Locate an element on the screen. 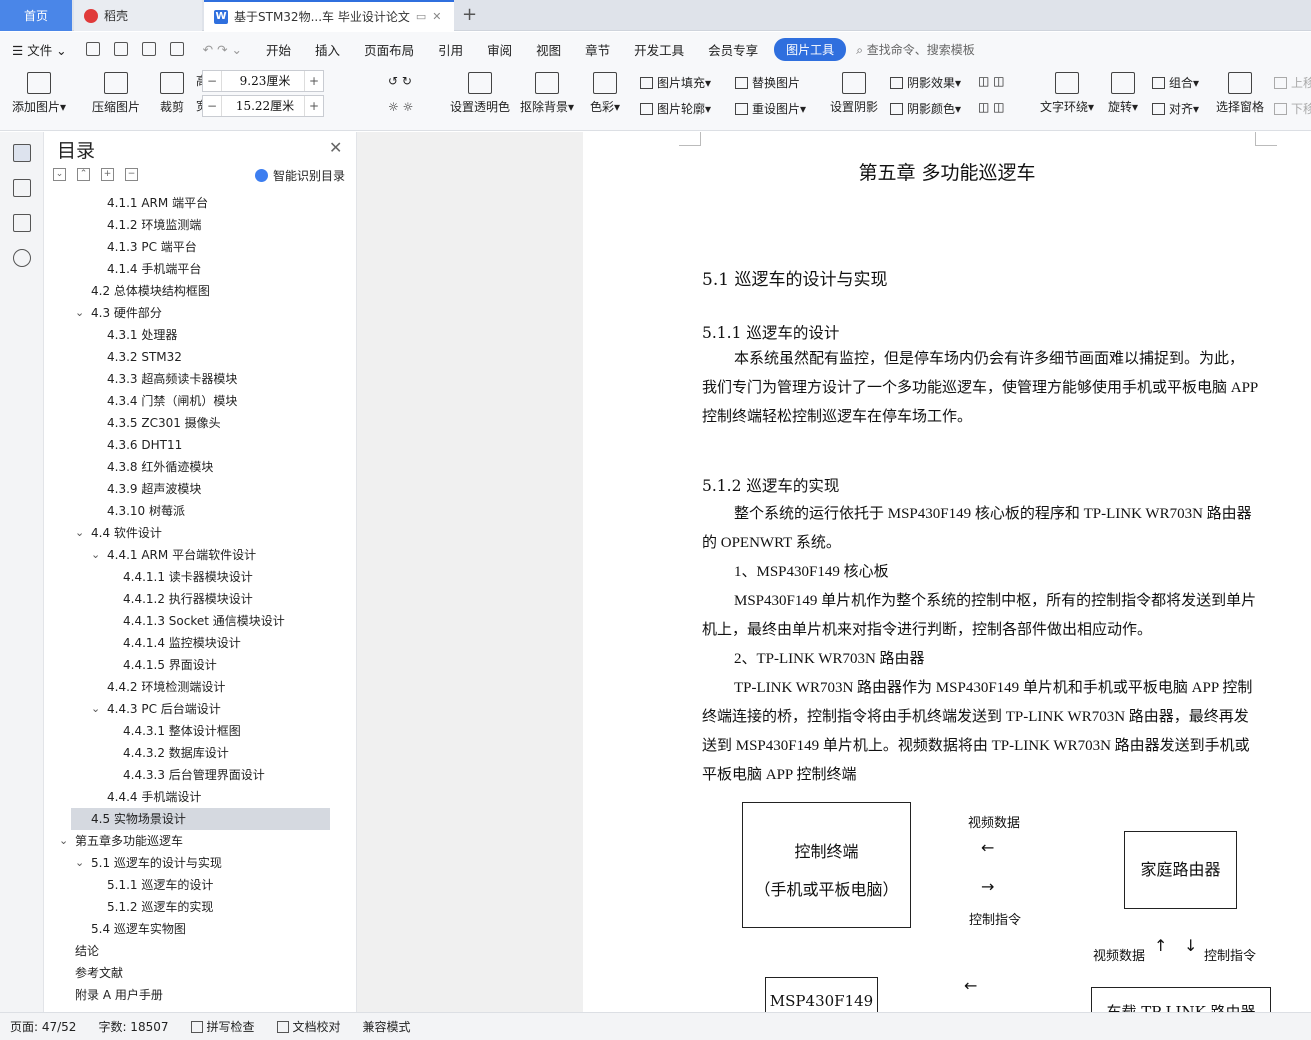 Image resolution: width=1311 pixels, height=1040 pixels. height-decrease: − is located at coordinates (212, 81).